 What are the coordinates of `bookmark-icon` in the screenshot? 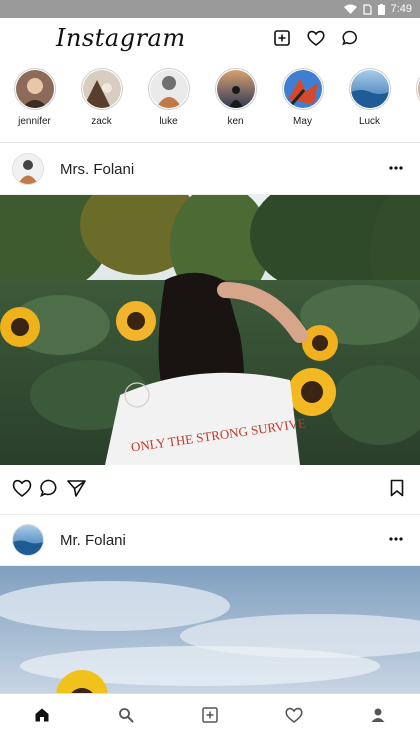 It's located at (397, 488).